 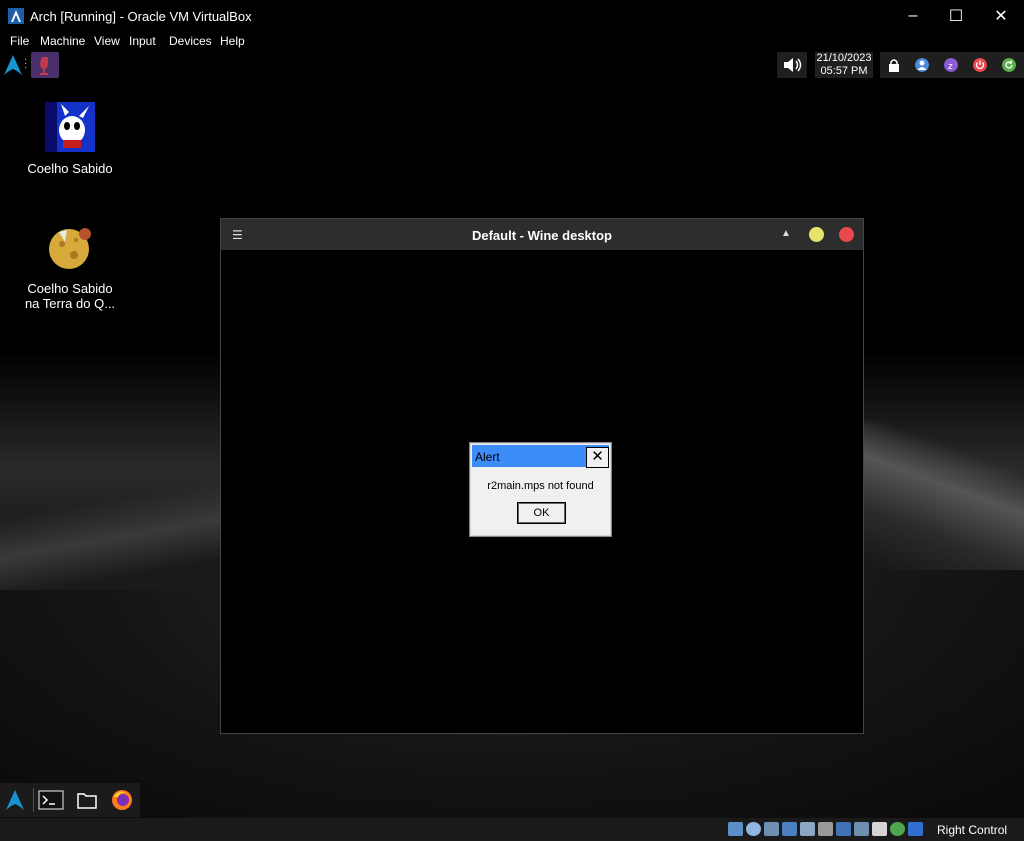 I want to click on menu-input: Input, so click(x=142, y=41).